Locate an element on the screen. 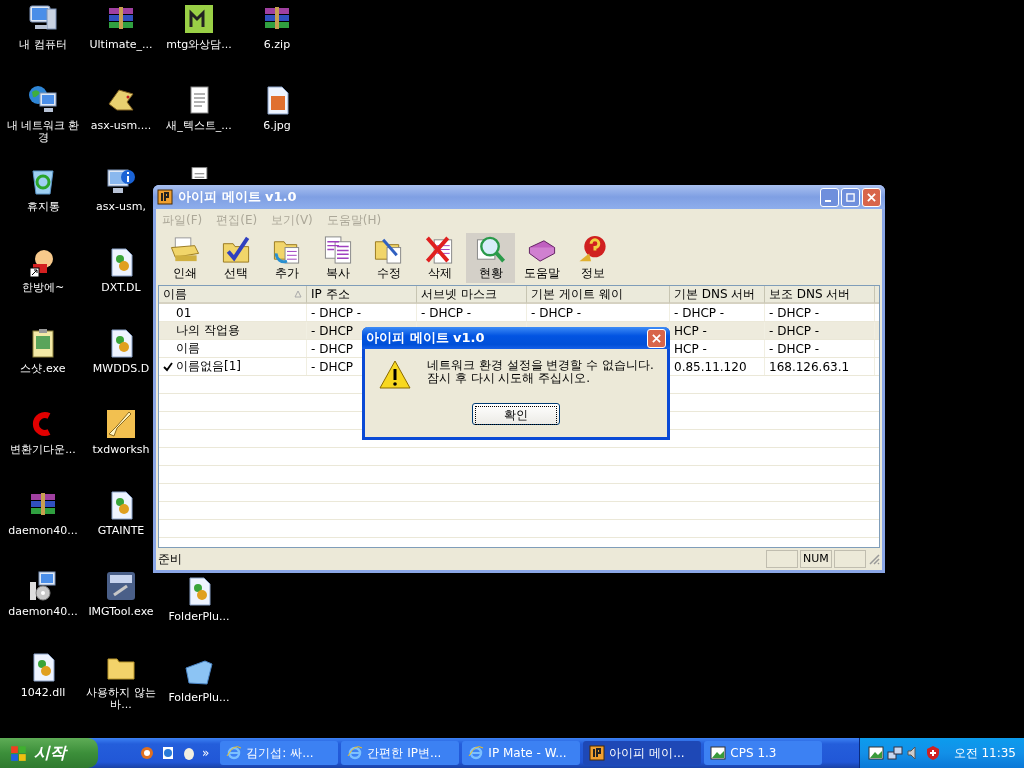 Image resolution: width=1024 pixels, height=768 pixels. status-text: 준비 is located at coordinates (170, 559).